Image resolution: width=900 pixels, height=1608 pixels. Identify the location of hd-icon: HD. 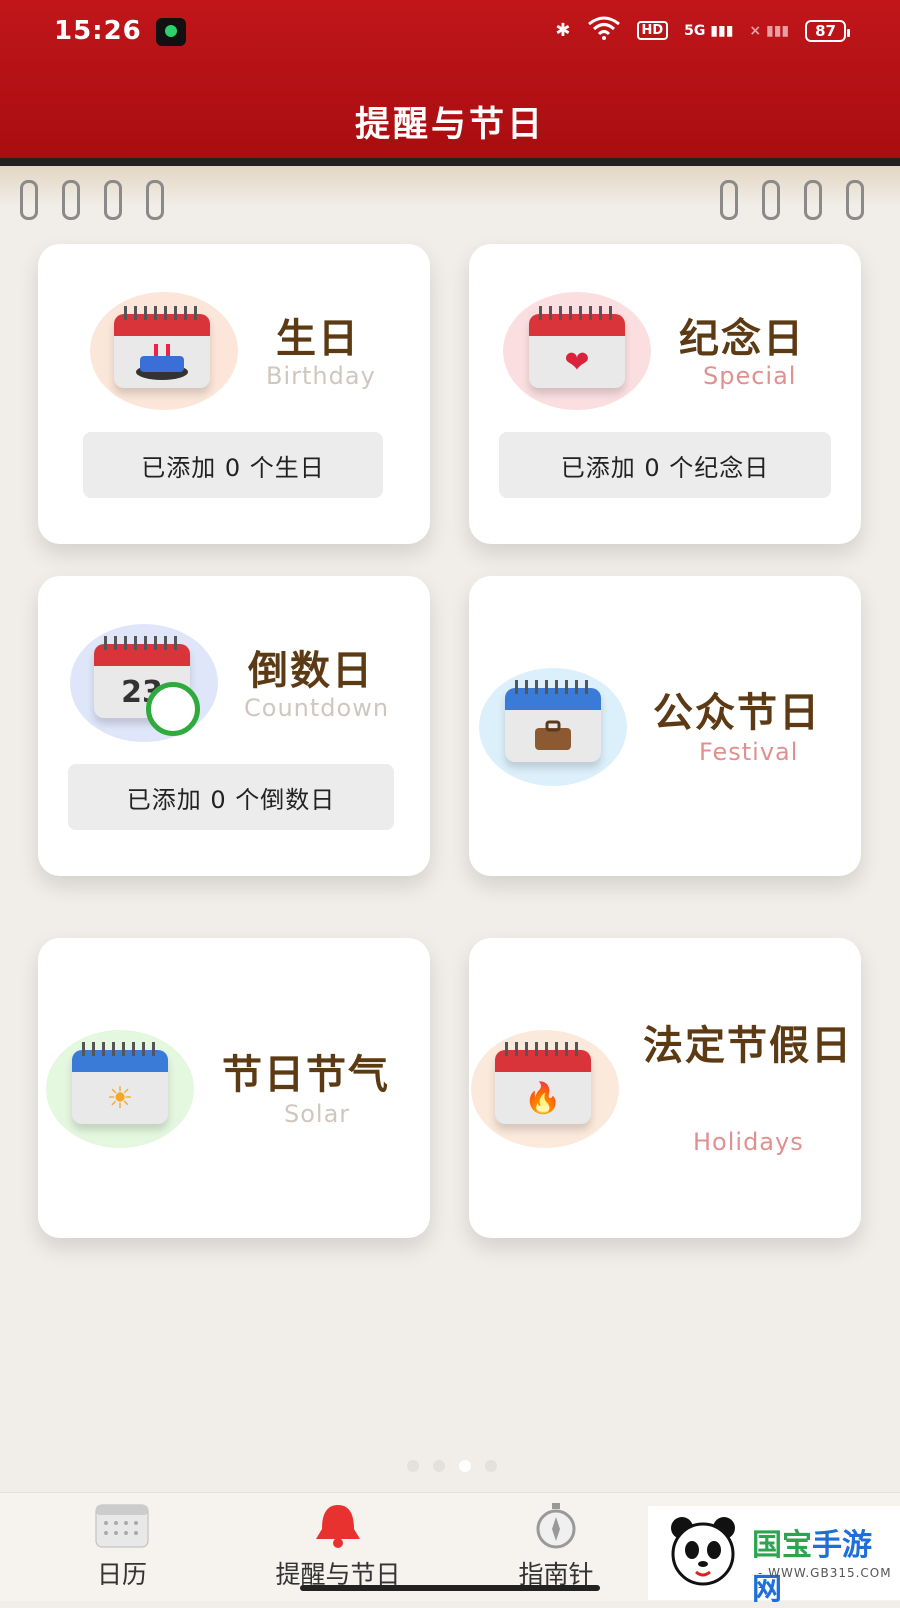
(652, 30).